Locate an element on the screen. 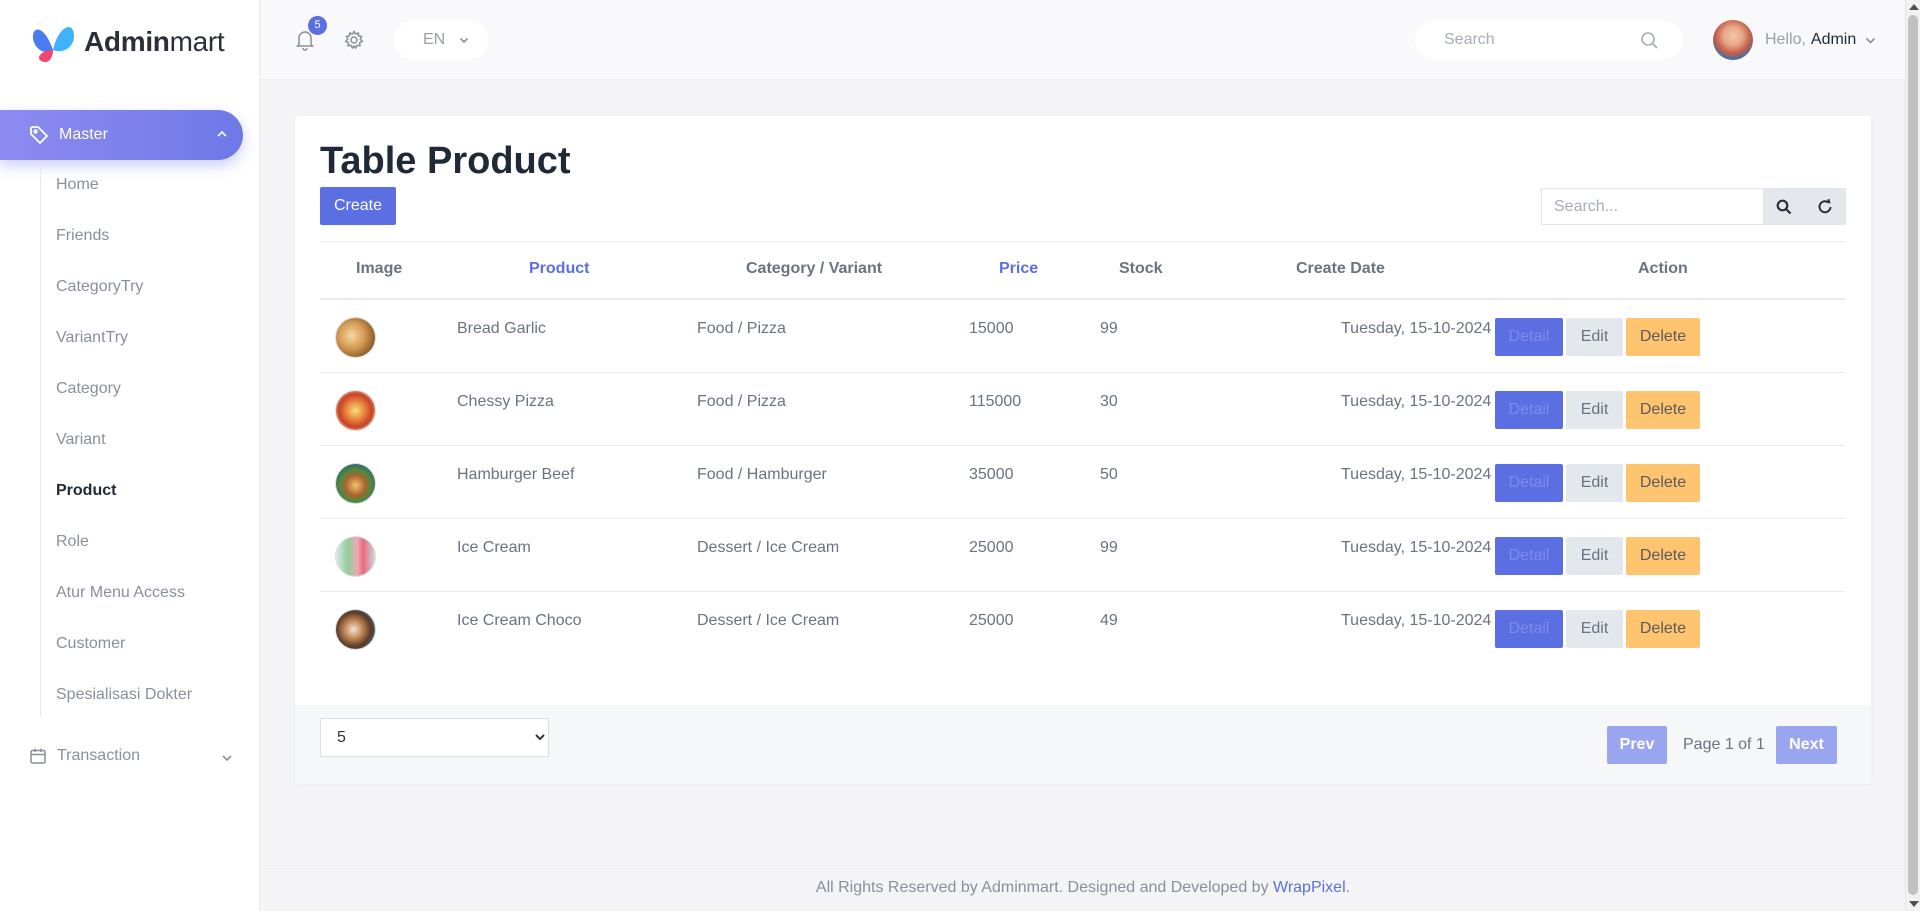 This screenshot has height=911, width=1920. search-button is located at coordinates (1783, 206).